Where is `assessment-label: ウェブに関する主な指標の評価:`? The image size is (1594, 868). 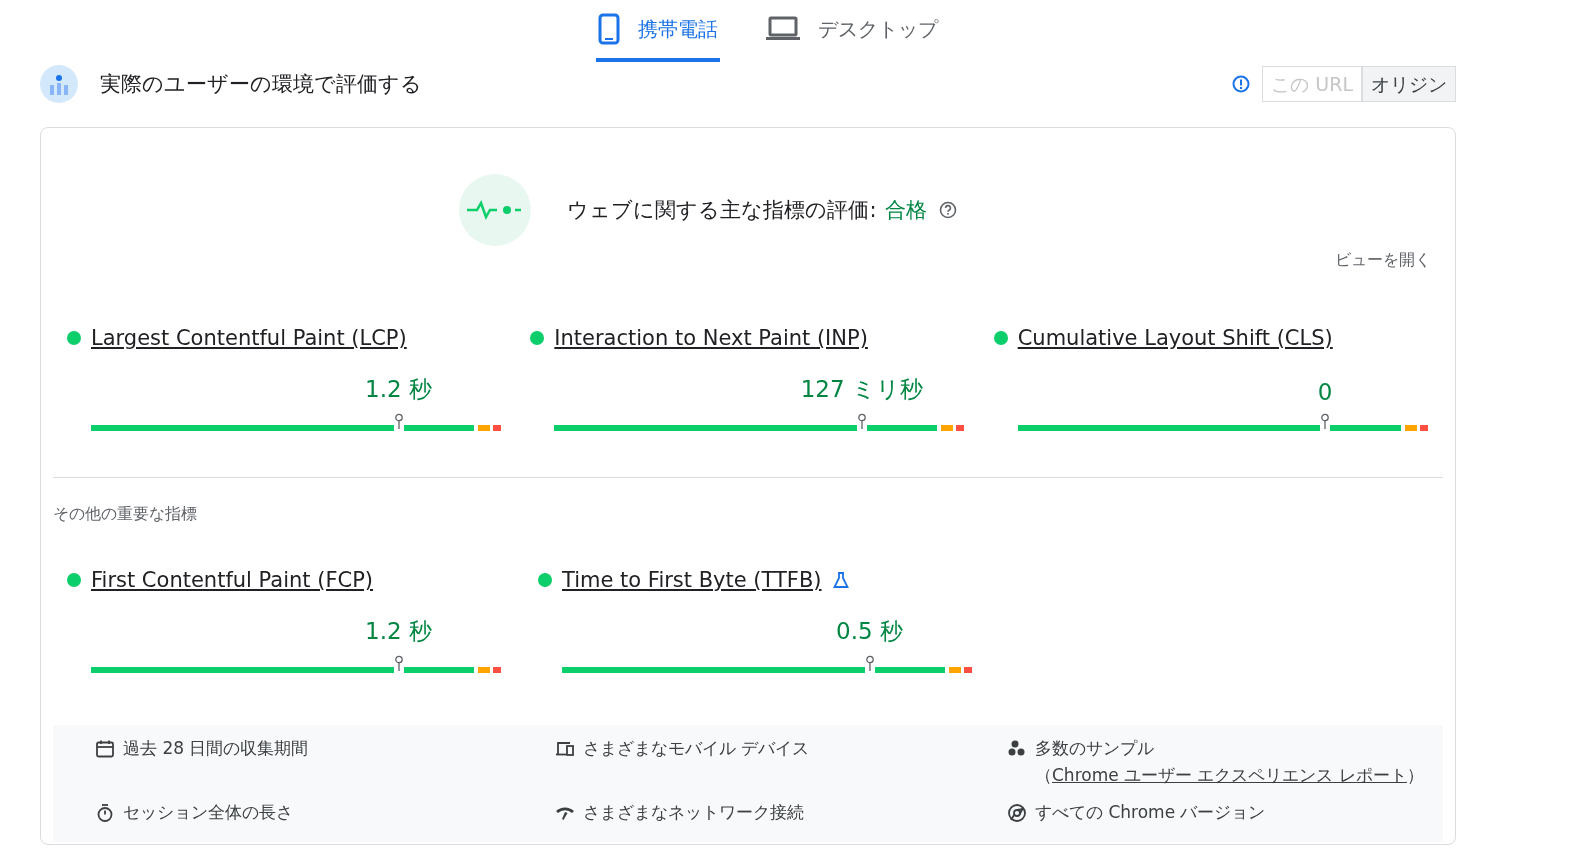 assessment-label: ウェブに関する主な指標の評価: is located at coordinates (722, 210).